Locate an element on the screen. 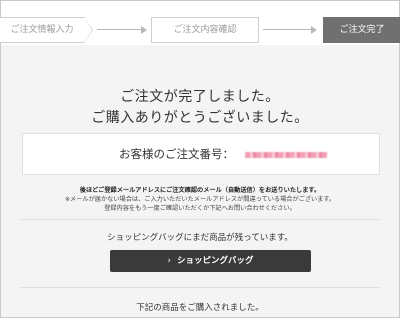 Image resolution: width=400 pixels, height=318 pixels. order-number-box: お客様のご注文番号： is located at coordinates (201, 154).